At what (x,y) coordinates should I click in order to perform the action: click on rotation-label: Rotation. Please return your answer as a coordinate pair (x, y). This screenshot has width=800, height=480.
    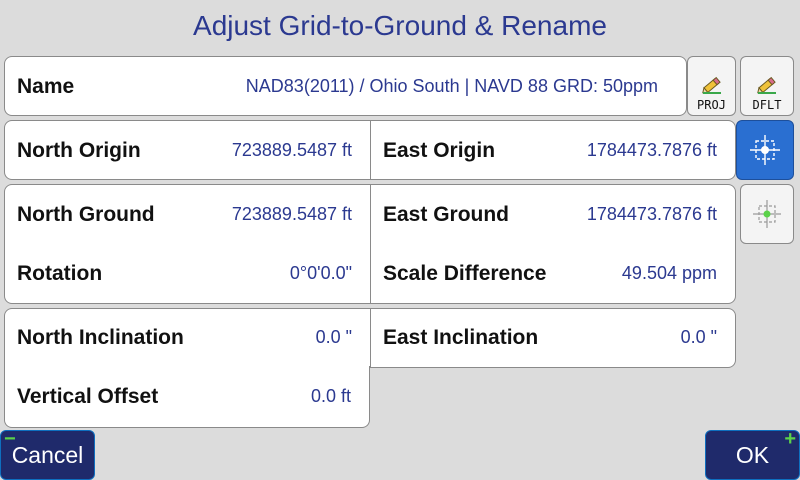
    Looking at the image, I should click on (60, 273).